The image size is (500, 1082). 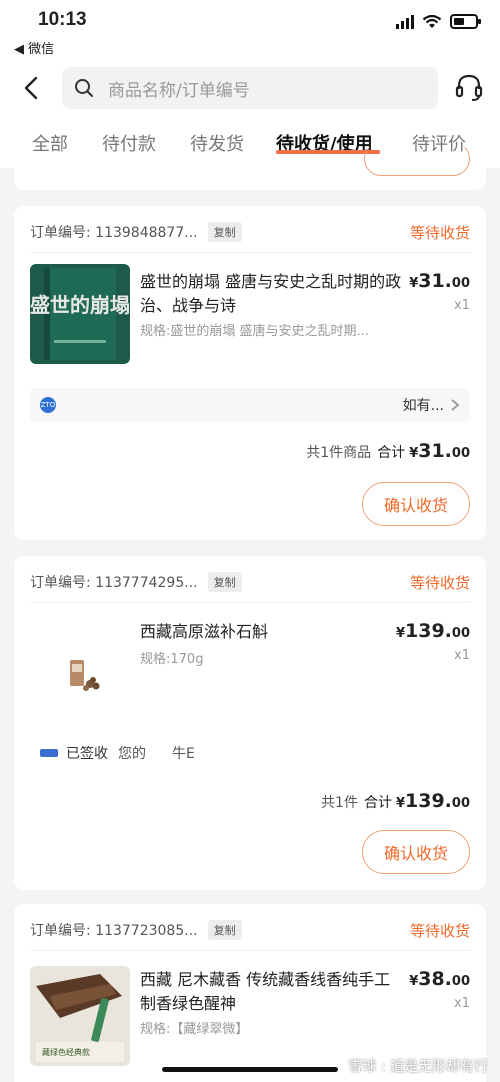 I want to click on tab-pending-shipment: 待发货, so click(x=217, y=143).